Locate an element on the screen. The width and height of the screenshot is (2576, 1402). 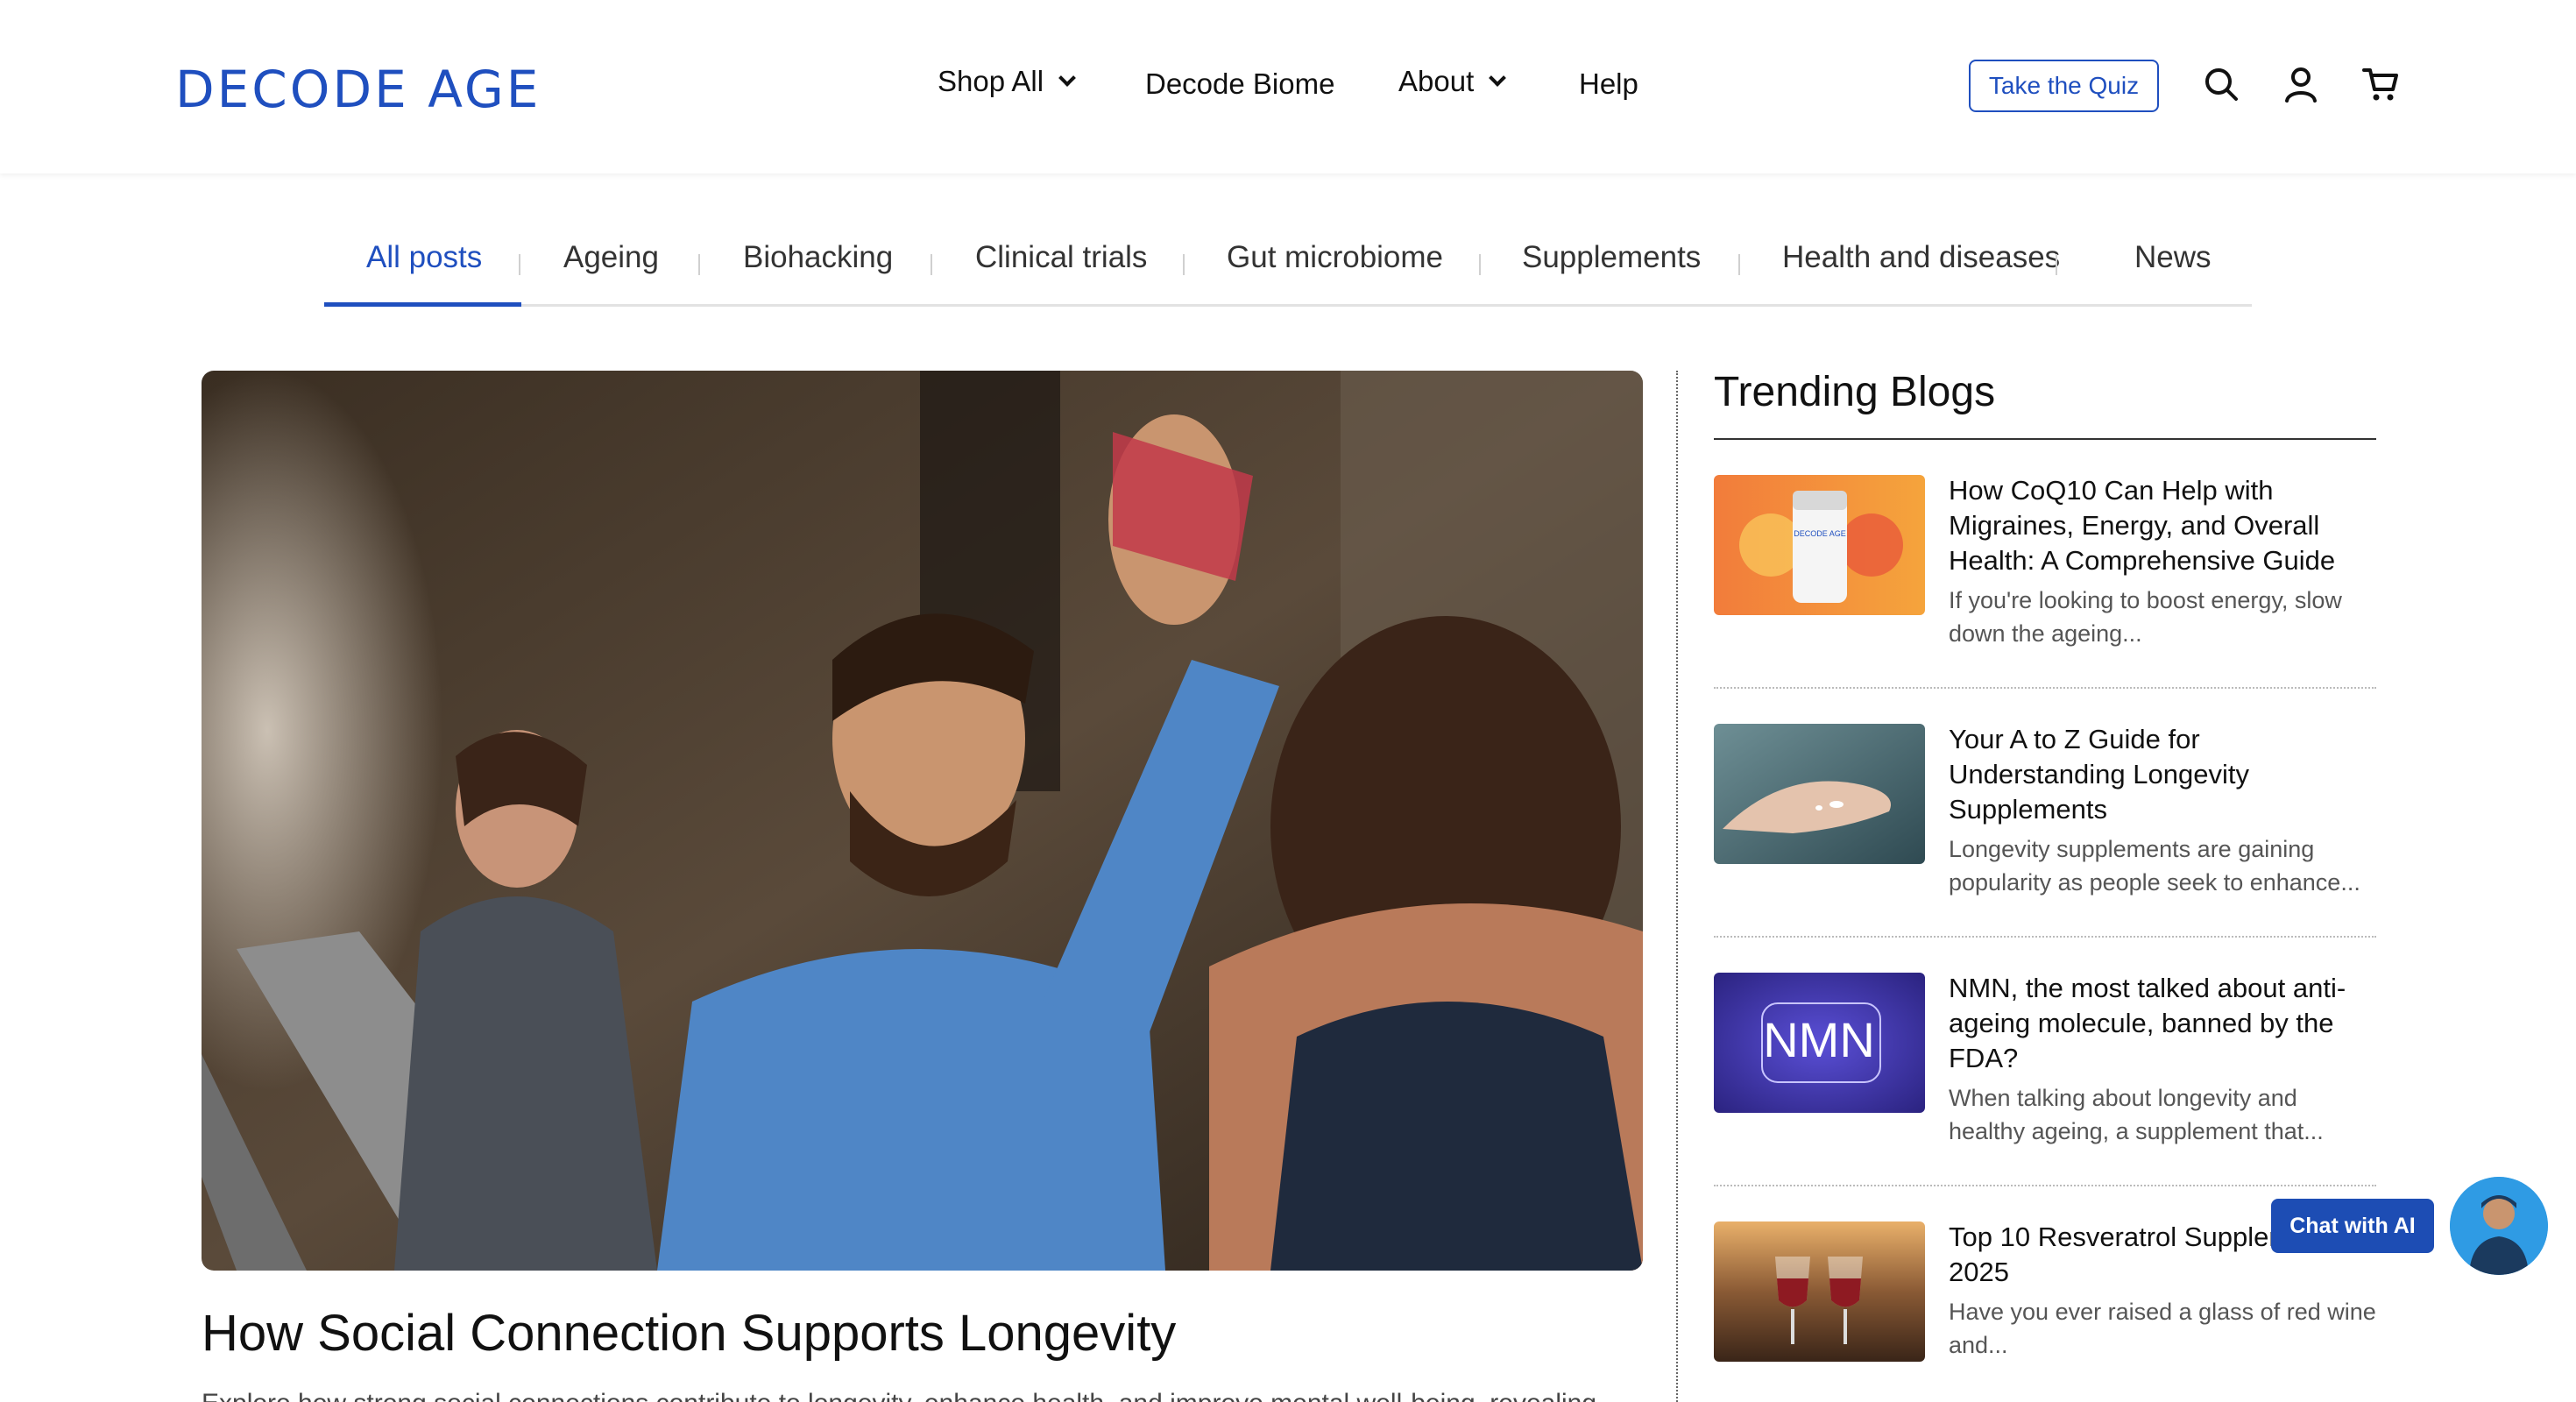
chat-avatar is located at coordinates (2499, 1226).